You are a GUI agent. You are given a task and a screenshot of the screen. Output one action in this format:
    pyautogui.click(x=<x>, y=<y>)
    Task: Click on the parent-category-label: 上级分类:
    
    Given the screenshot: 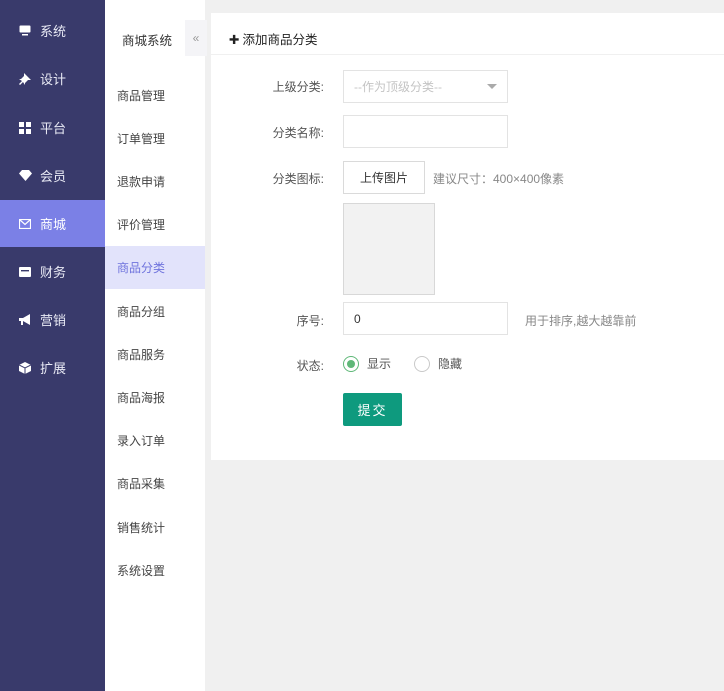 What is the action you would take?
    pyautogui.click(x=298, y=87)
    